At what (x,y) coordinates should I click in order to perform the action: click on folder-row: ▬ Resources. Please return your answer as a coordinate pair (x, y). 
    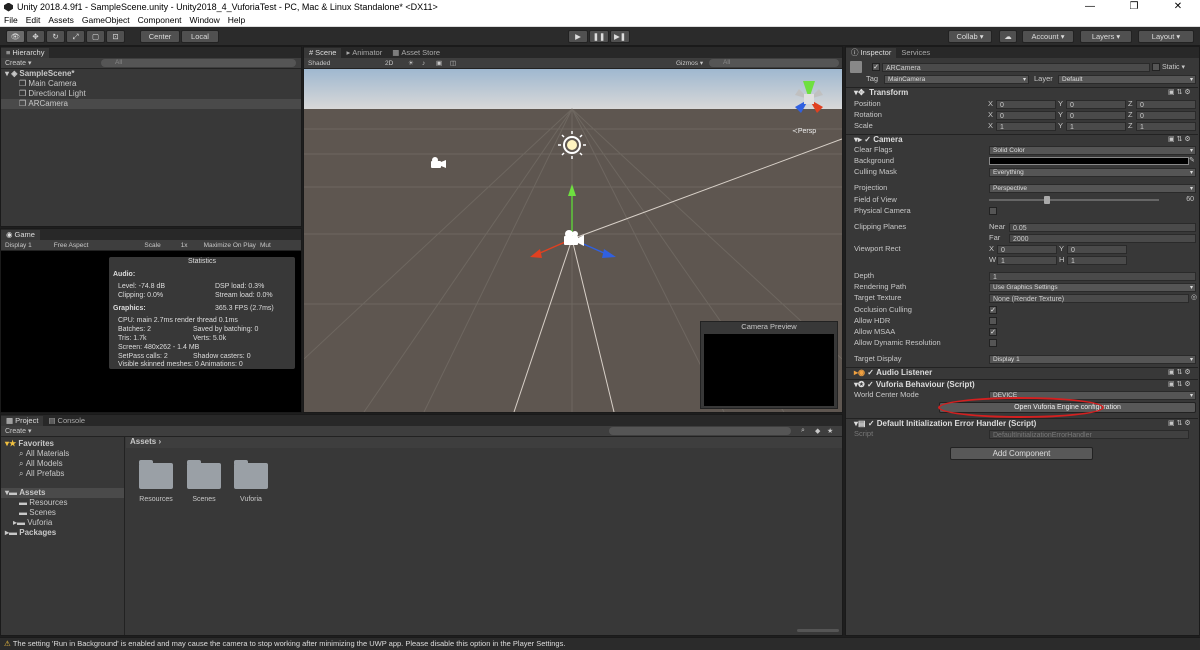
    Looking at the image, I should click on (62, 503).